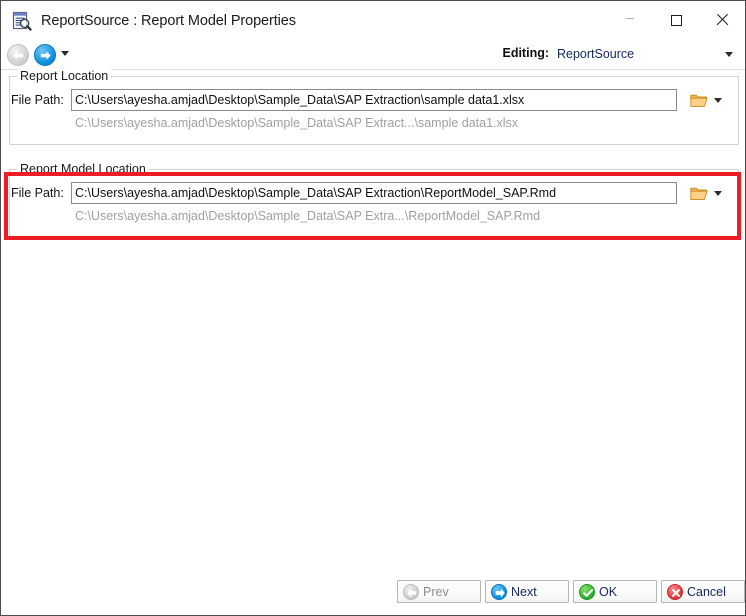  What do you see at coordinates (373, 595) in the screenshot?
I see `dialog-footer: Prev Next OK Cancel` at bounding box center [373, 595].